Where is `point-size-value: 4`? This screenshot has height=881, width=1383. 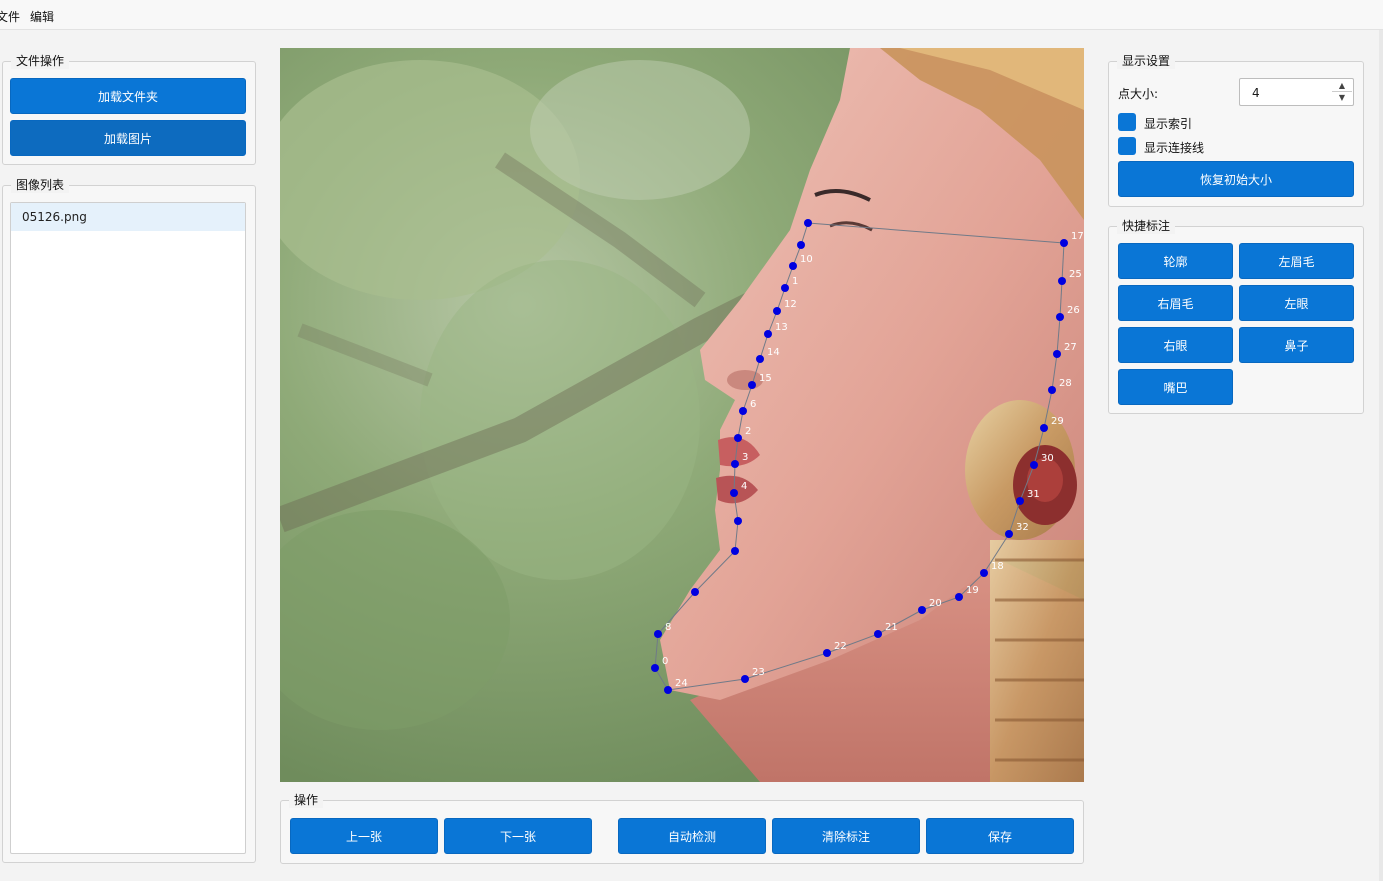 point-size-value: 4 is located at coordinates (1256, 93).